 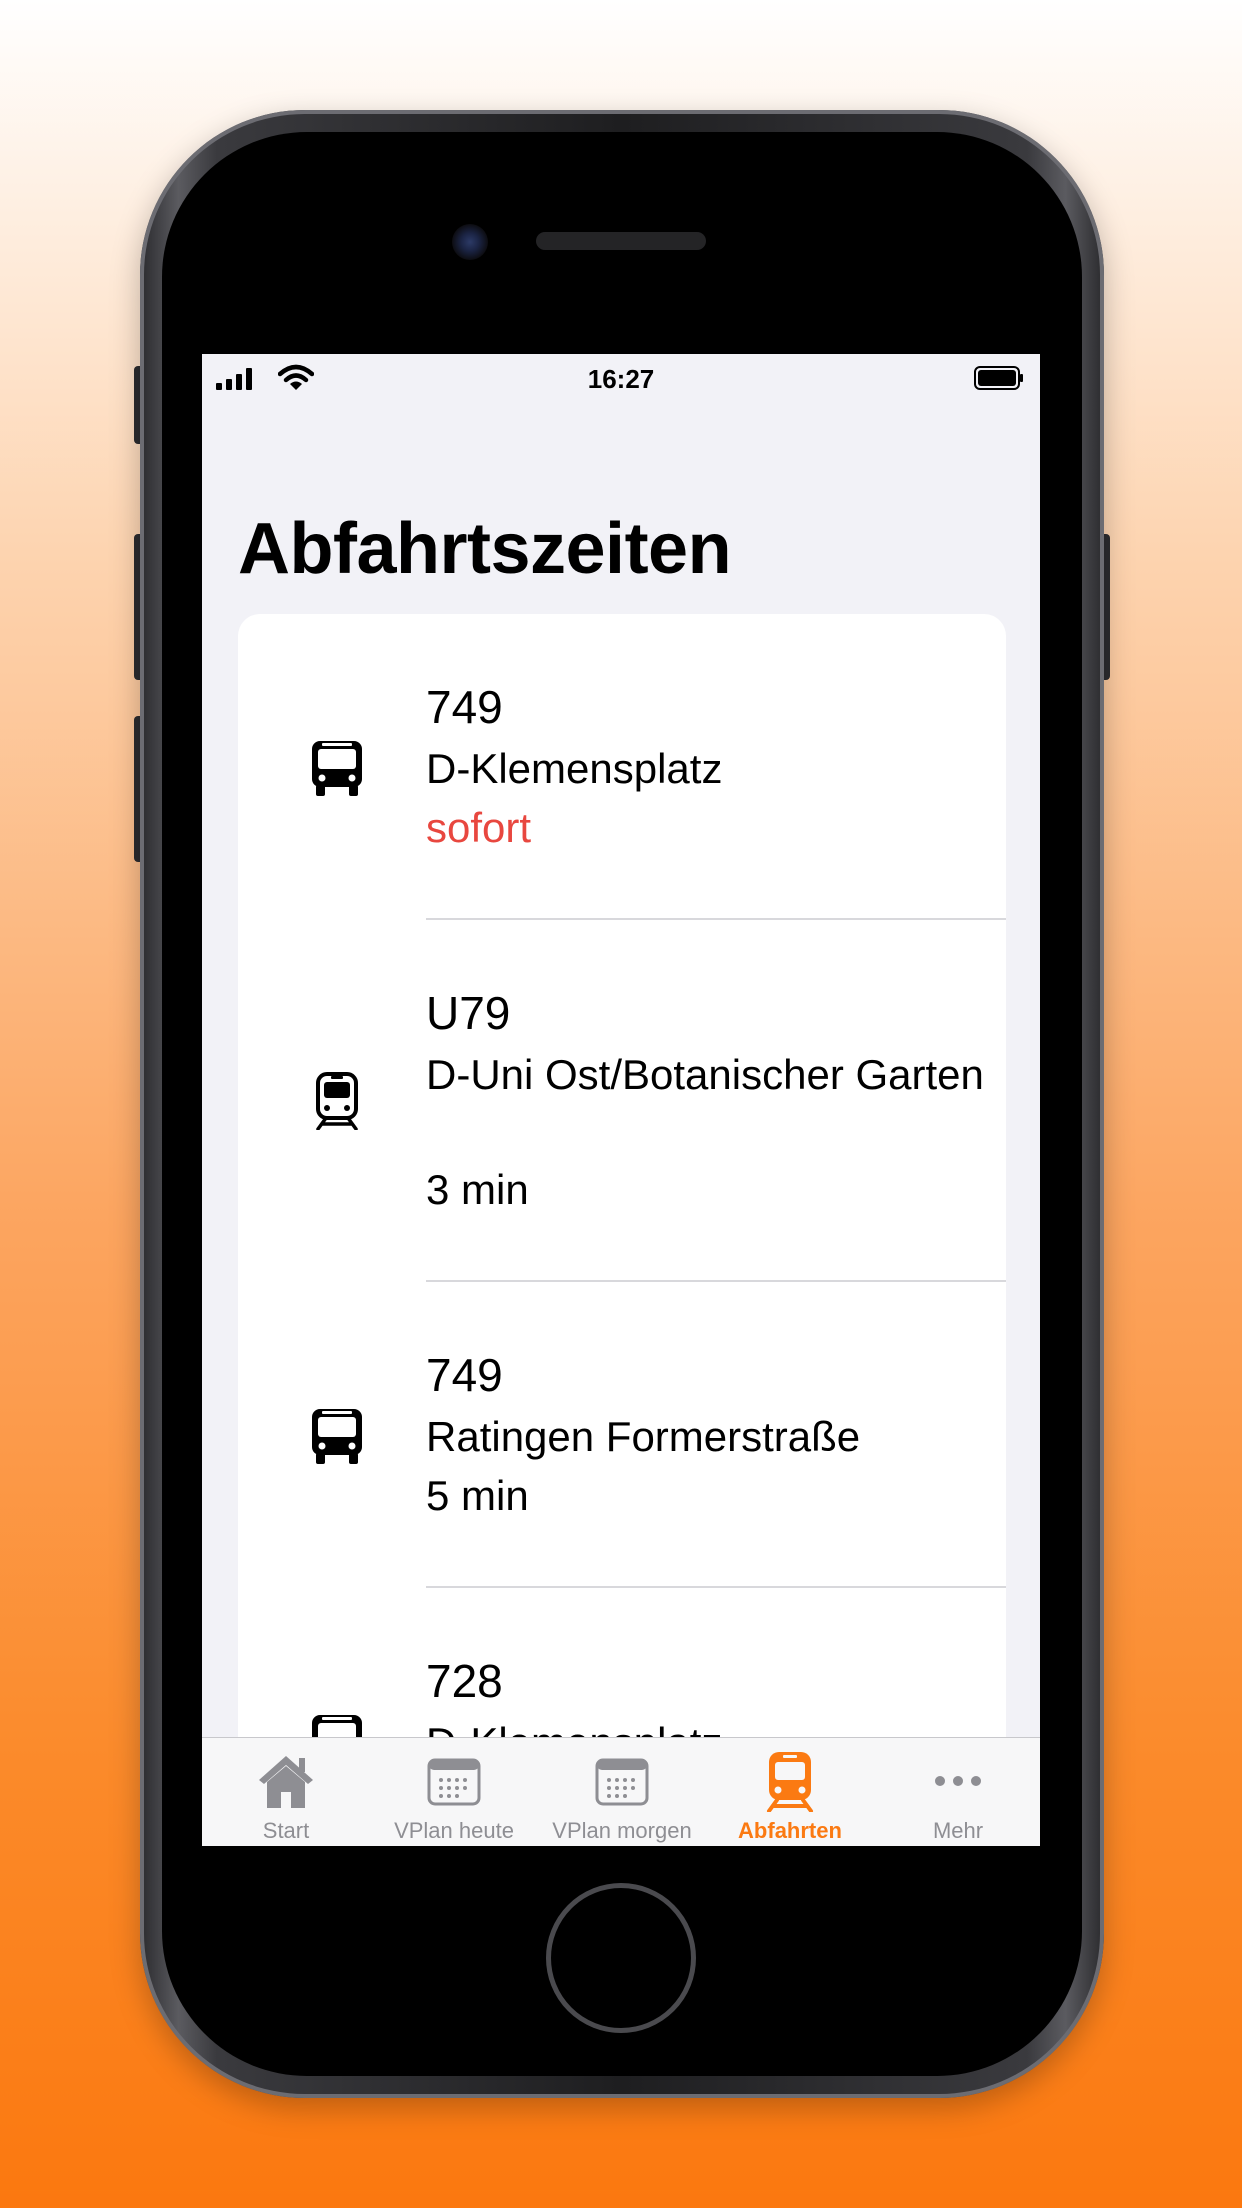 What do you see at coordinates (958, 1830) in the screenshot?
I see `tab-label: Mehr` at bounding box center [958, 1830].